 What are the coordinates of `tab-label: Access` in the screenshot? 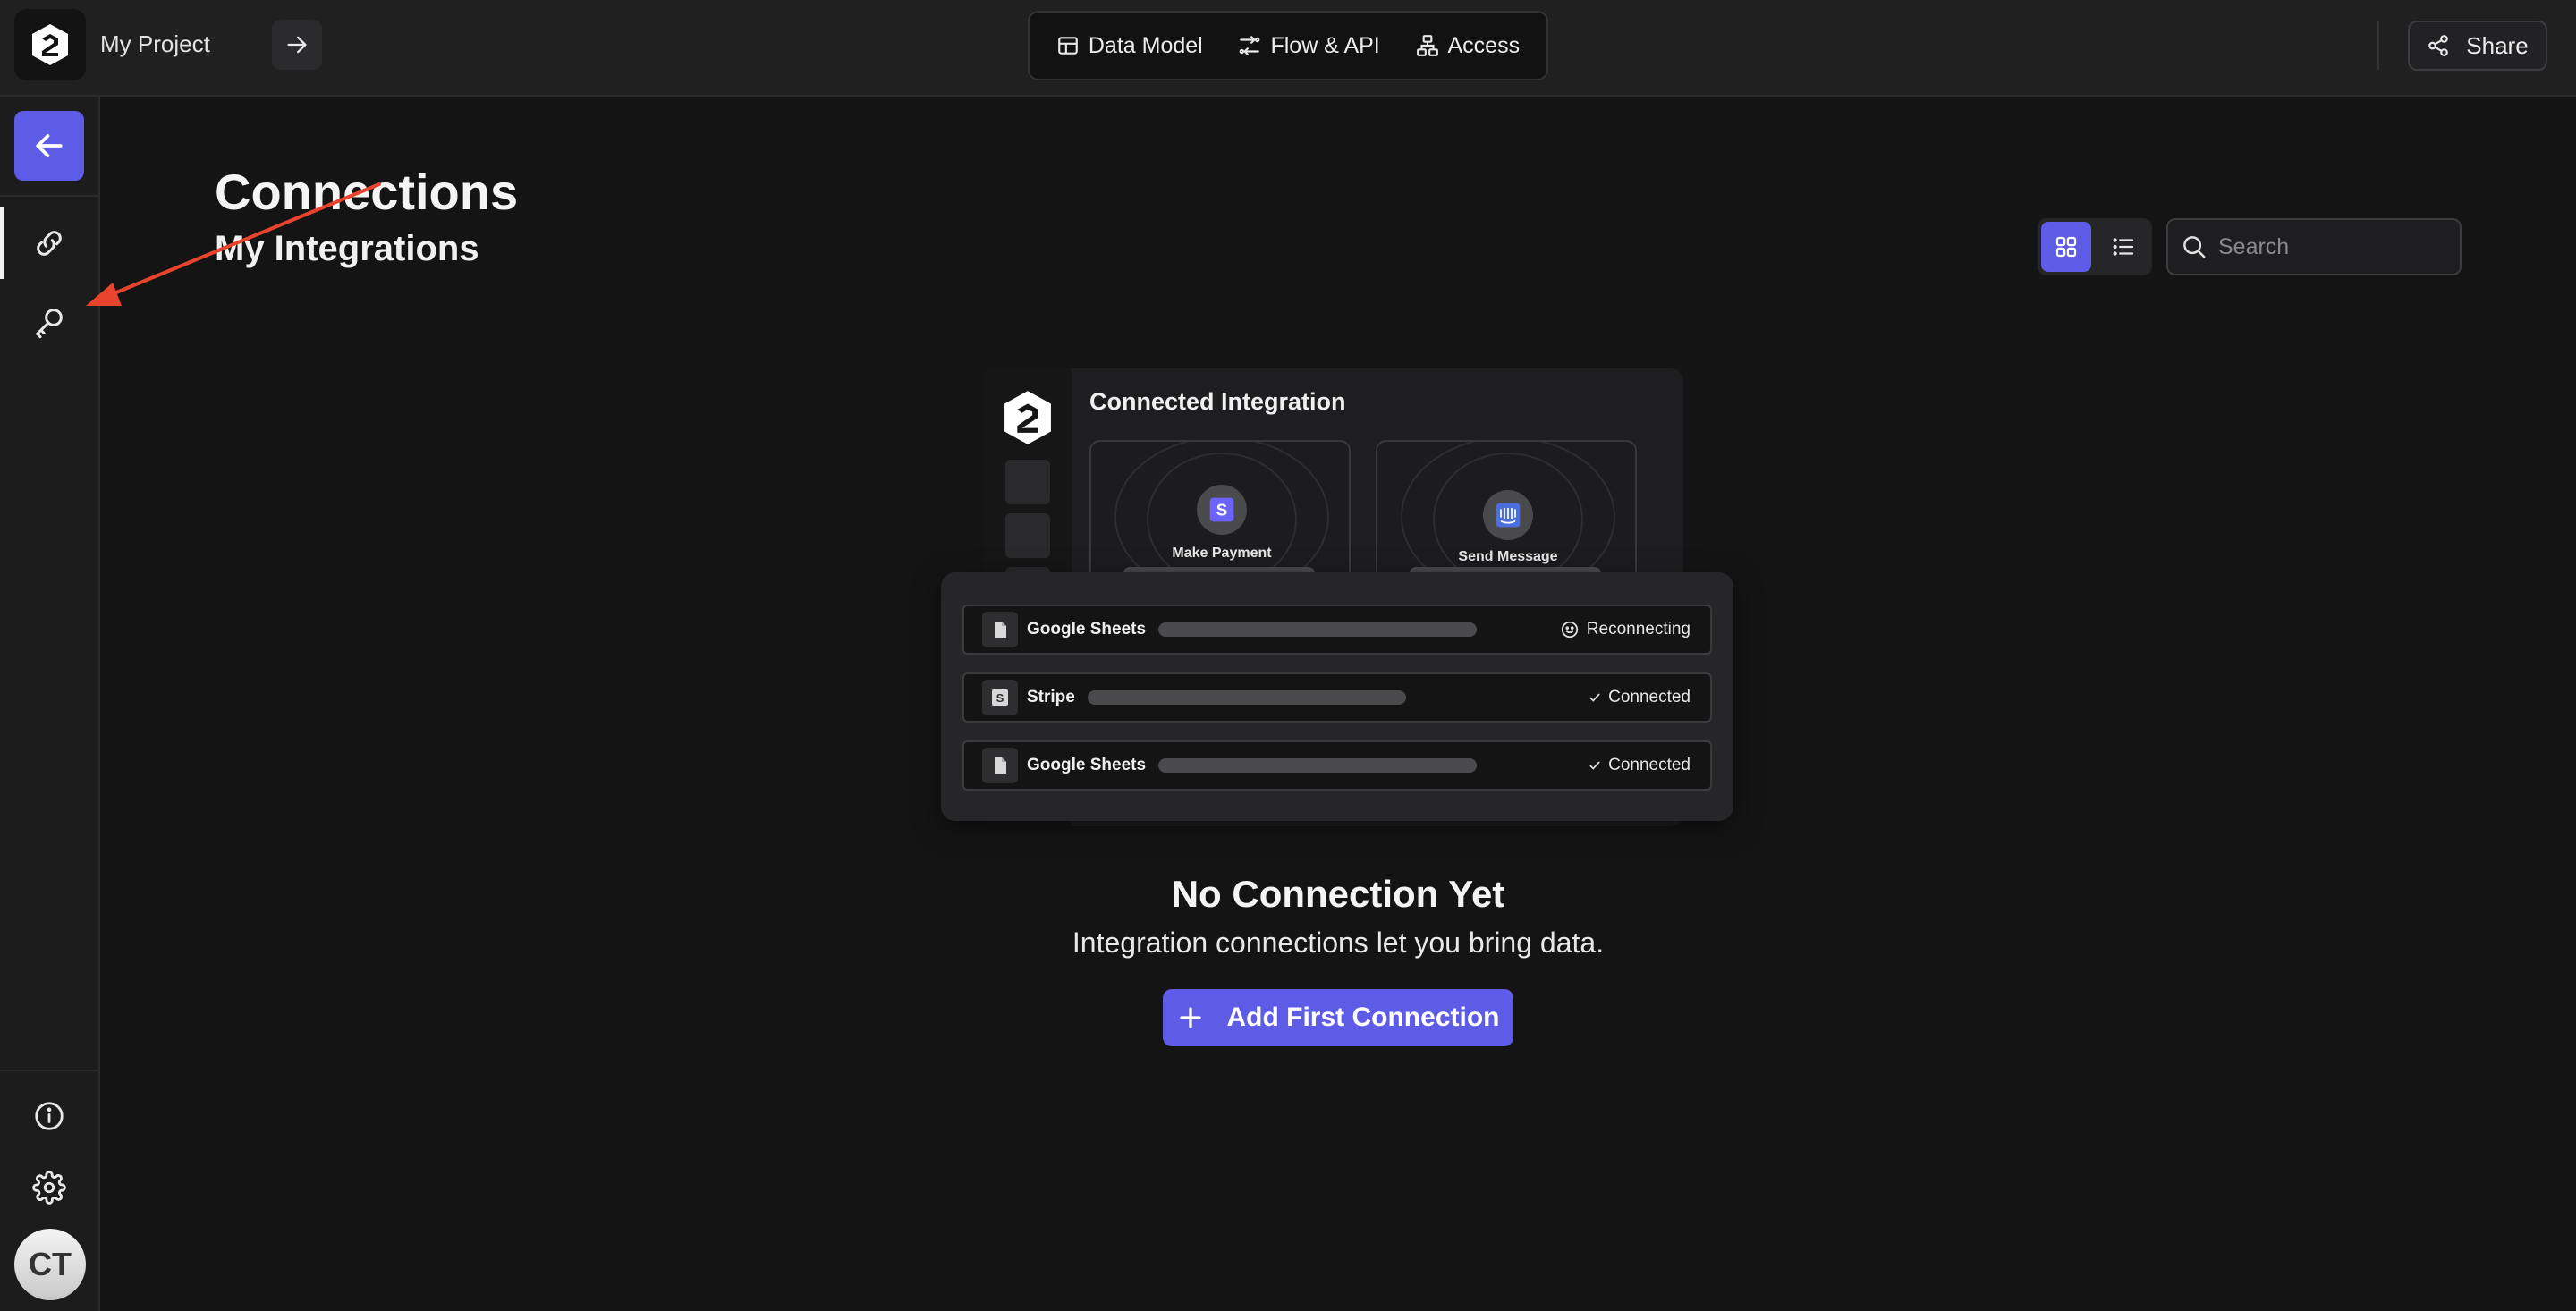 It's located at (1484, 45).